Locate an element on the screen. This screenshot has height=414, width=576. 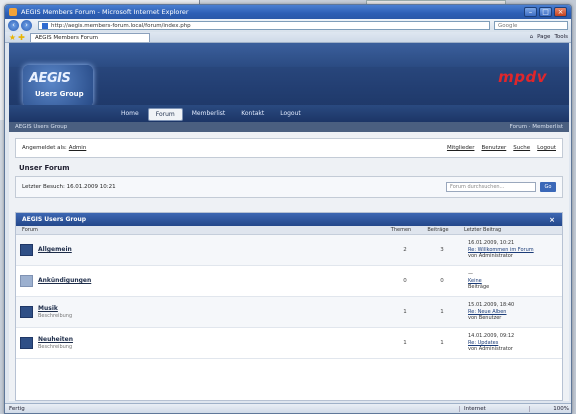
topics-count: 2 is located at coordinates (405, 250).